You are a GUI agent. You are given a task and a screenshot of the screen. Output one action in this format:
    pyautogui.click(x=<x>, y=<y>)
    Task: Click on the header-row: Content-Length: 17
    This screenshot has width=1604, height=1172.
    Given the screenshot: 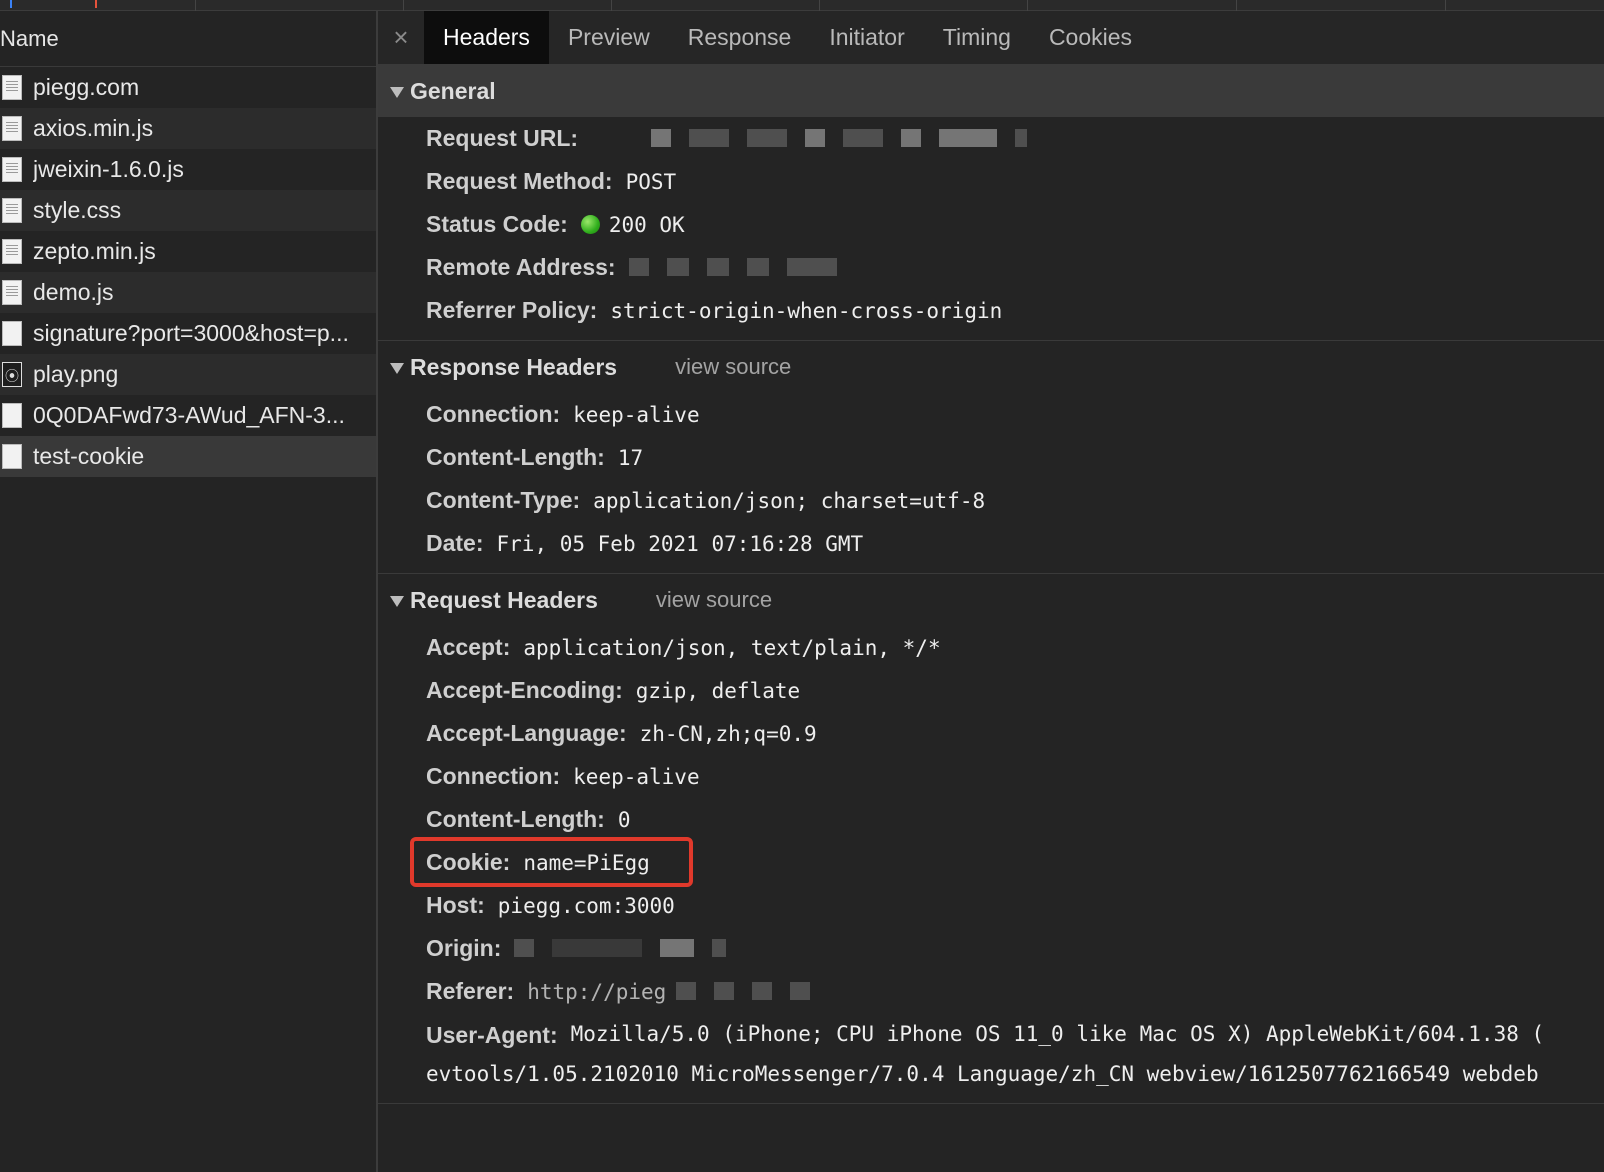 What is the action you would take?
    pyautogui.click(x=991, y=457)
    